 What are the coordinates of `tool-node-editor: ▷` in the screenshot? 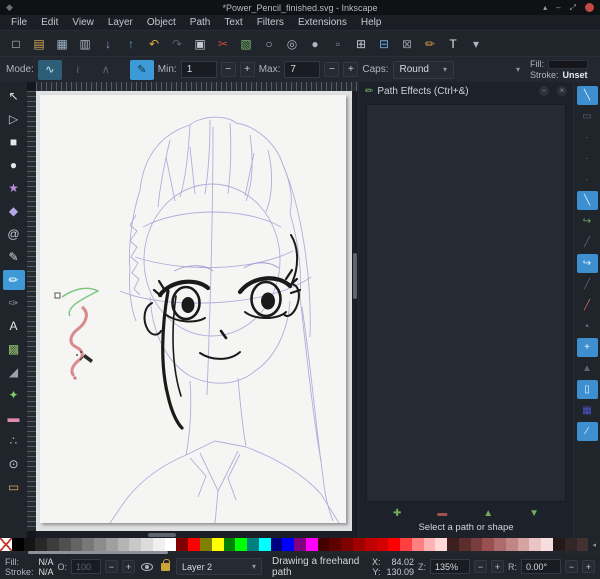 It's located at (14, 119).